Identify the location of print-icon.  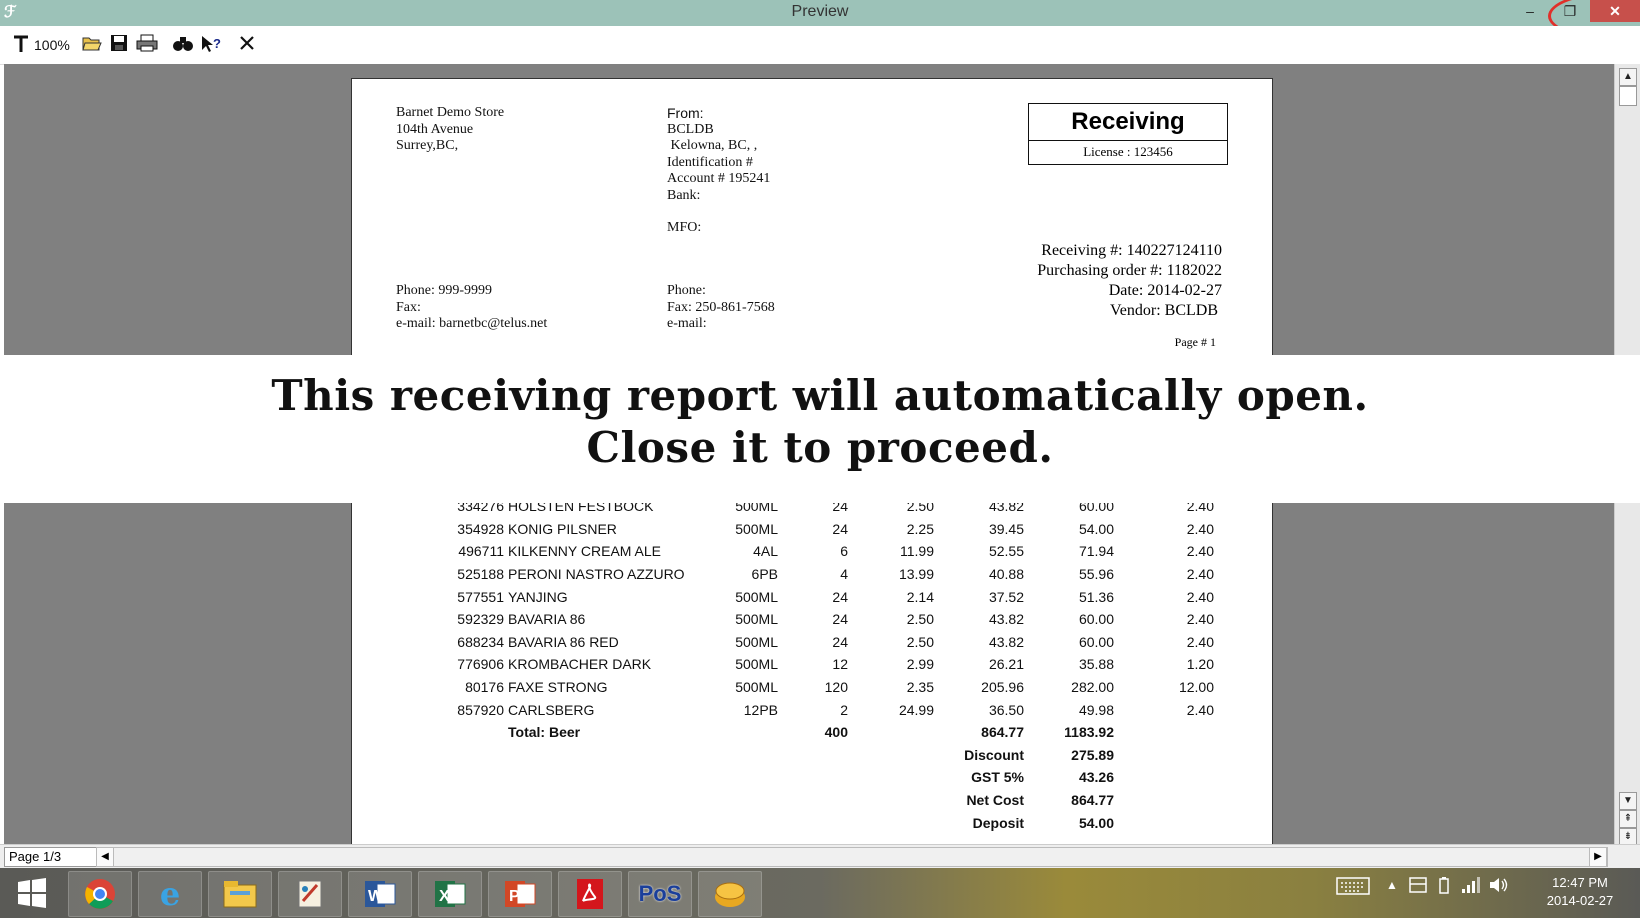
(147, 45).